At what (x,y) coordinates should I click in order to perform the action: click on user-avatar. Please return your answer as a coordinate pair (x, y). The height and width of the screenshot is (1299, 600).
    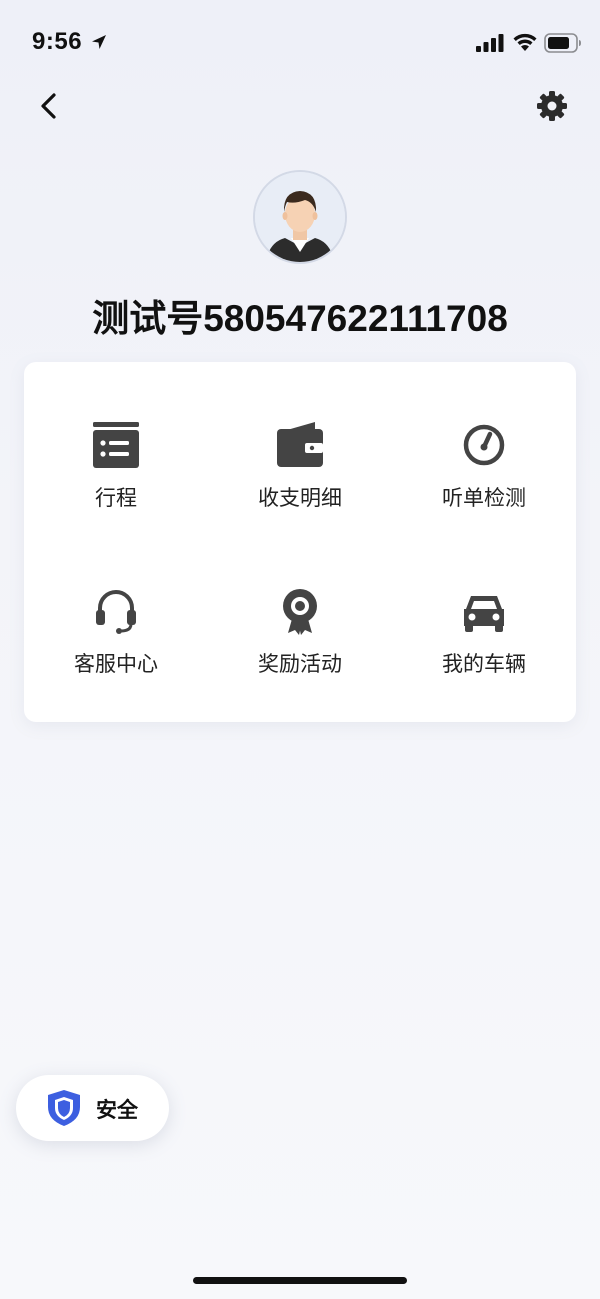
    Looking at the image, I should click on (300, 217).